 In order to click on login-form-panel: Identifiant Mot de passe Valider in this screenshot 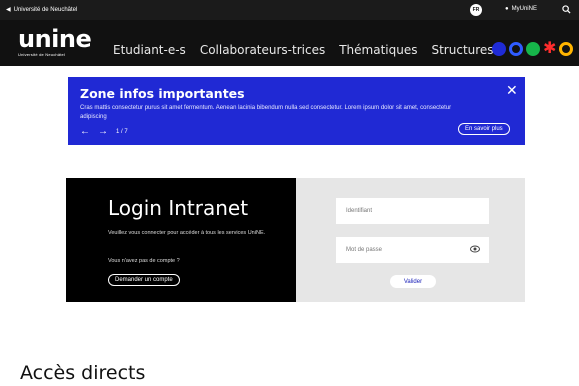, I will do `click(410, 240)`.